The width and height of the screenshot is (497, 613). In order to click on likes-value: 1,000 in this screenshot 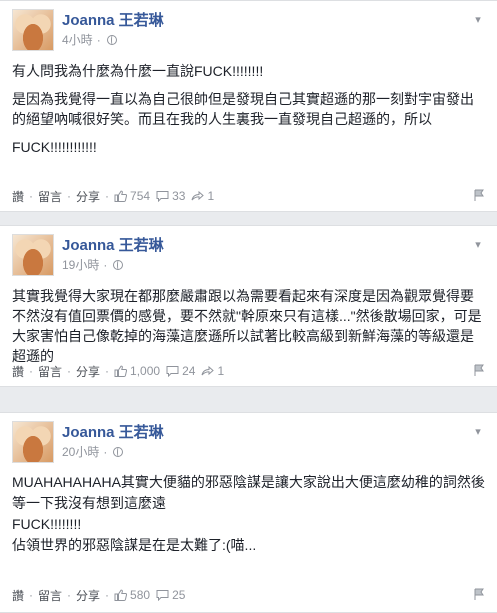, I will do `click(145, 371)`.